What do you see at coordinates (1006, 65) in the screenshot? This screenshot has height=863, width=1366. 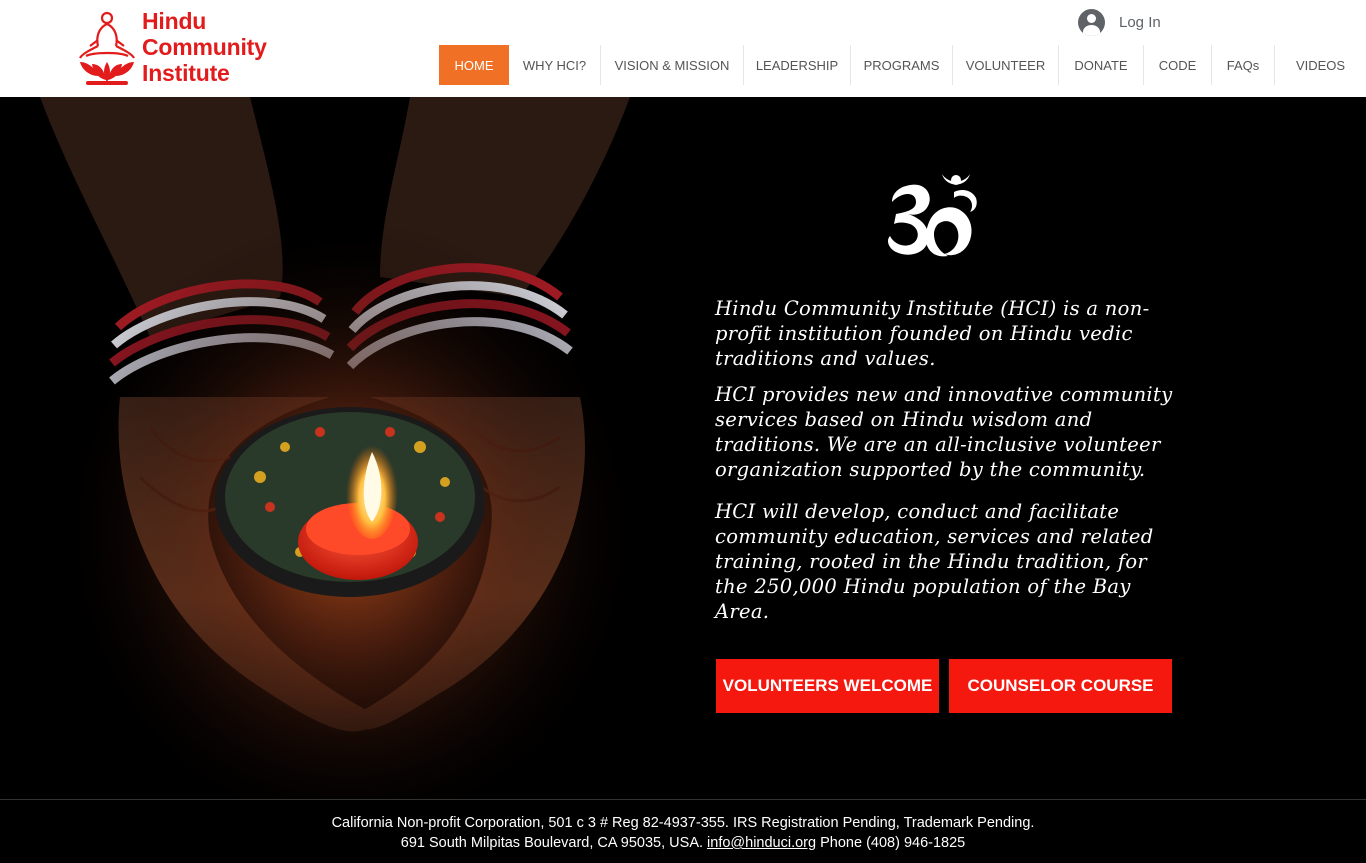 I see `nav-volunteer: VOLUNTEER` at bounding box center [1006, 65].